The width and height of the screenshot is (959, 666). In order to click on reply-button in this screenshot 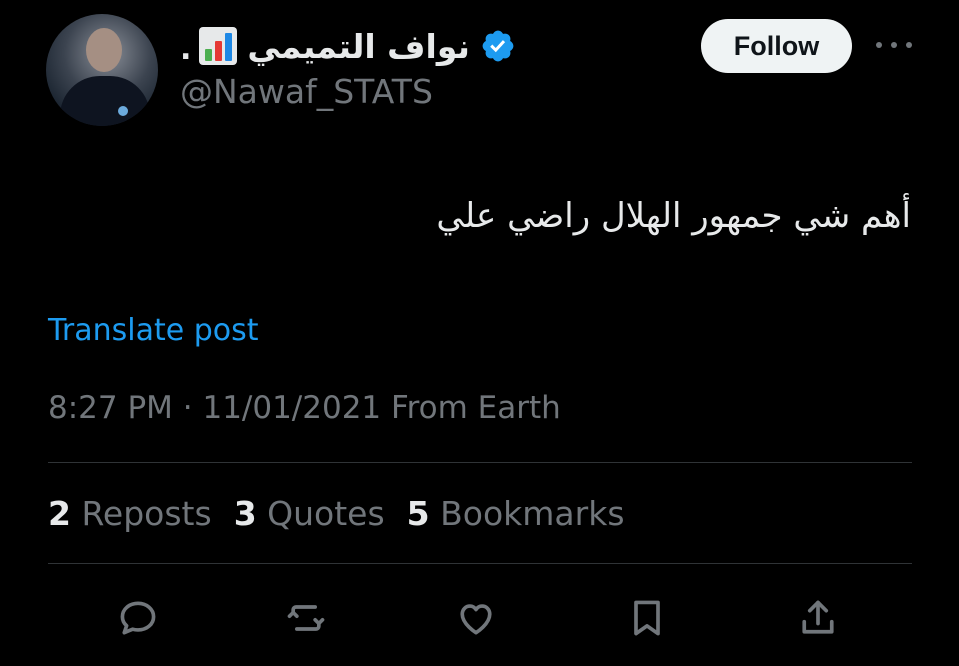, I will do `click(139, 618)`.